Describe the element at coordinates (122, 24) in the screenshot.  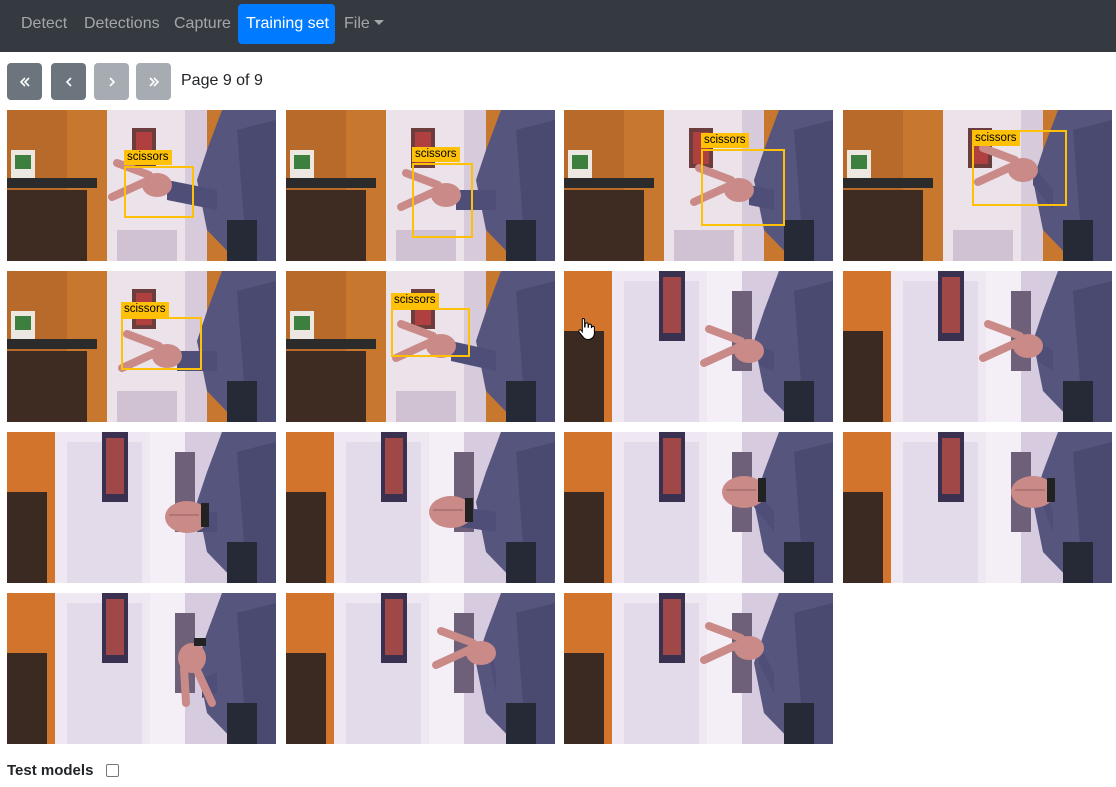
I see `nav-detections: Detections` at that location.